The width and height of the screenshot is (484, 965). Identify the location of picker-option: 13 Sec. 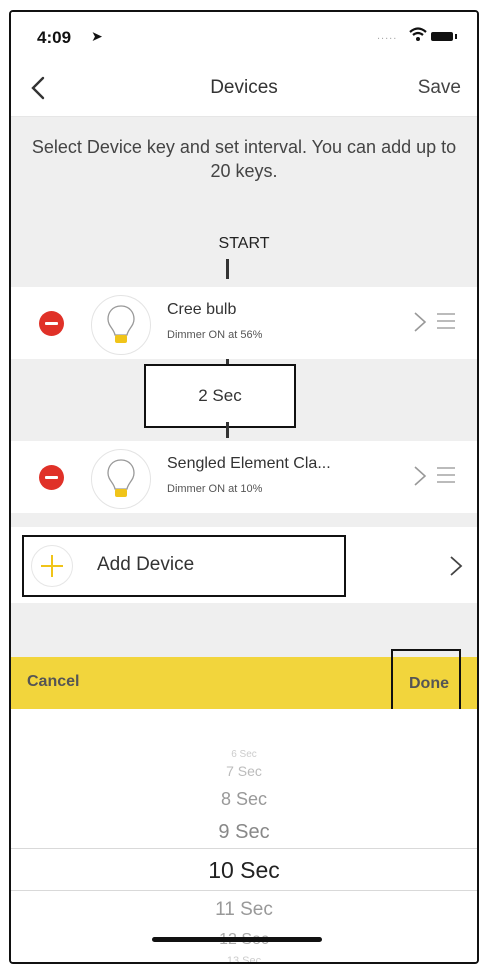
(244, 958).